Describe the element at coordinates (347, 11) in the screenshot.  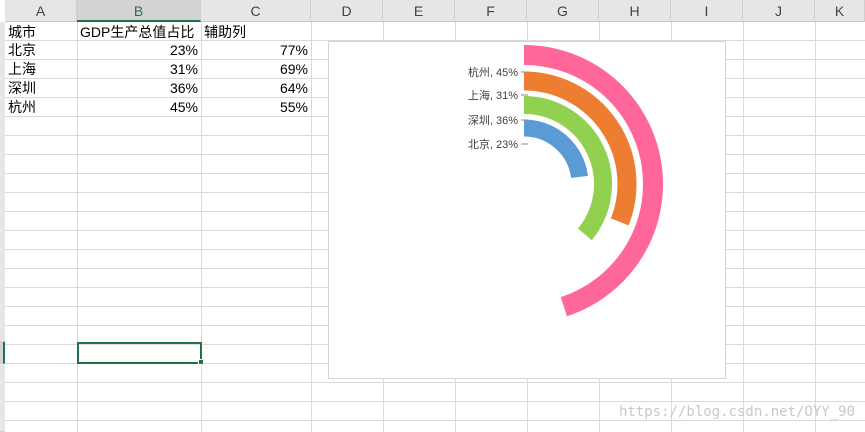
I see `column-header-d: D` at that location.